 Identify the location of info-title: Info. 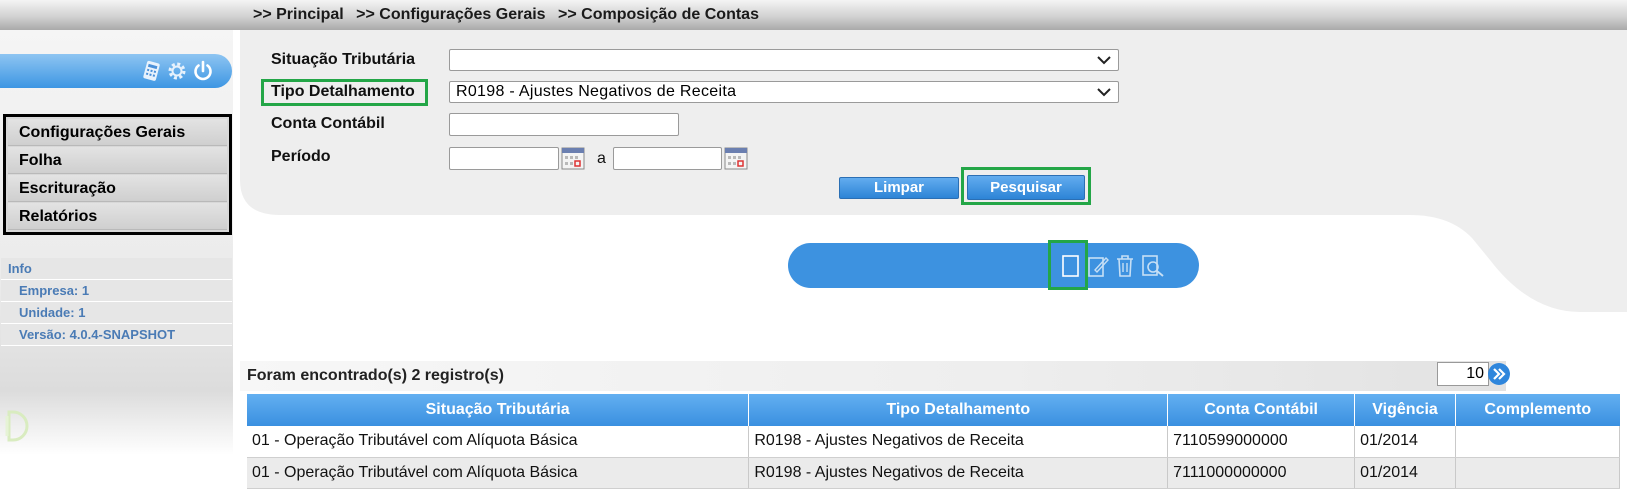
(116, 269).